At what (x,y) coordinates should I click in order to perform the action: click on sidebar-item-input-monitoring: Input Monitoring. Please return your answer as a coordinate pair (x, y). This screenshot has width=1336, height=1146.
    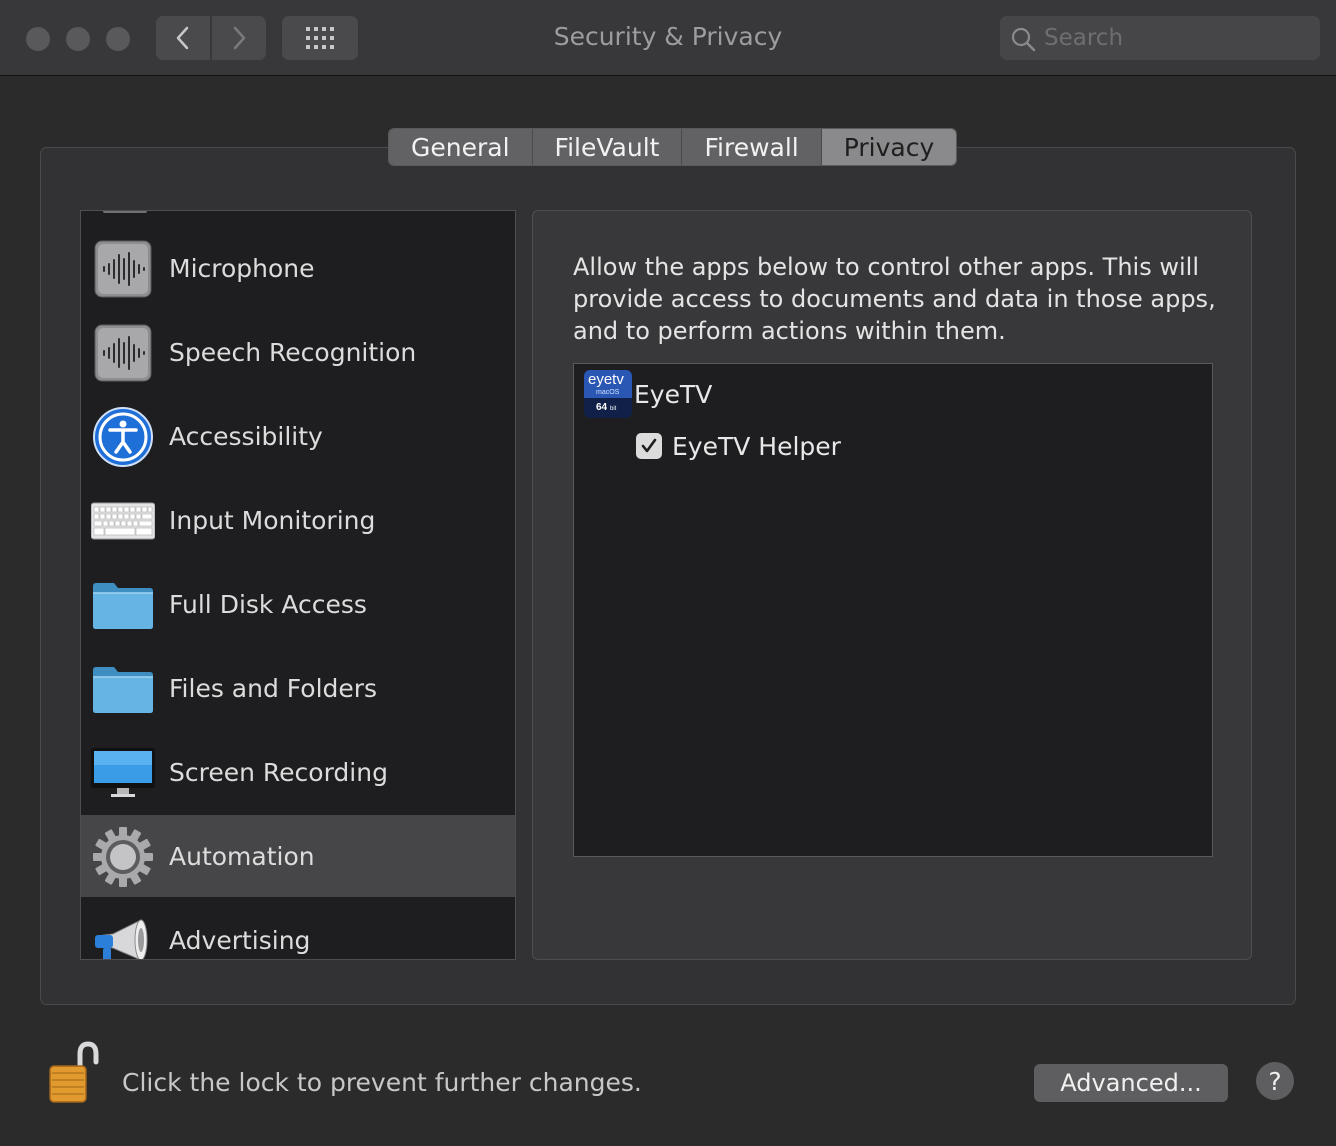
    Looking at the image, I should click on (298, 520).